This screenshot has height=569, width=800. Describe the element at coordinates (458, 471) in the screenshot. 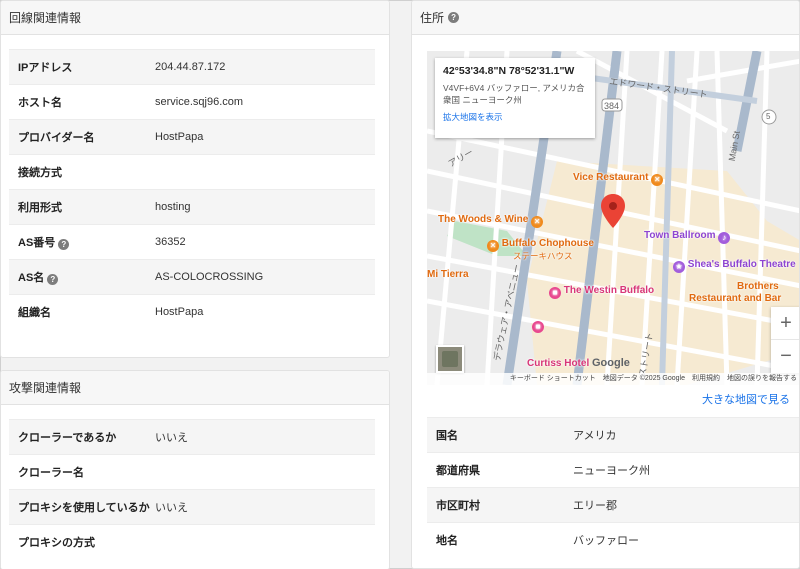

I see `row-label: 都道府県` at that location.